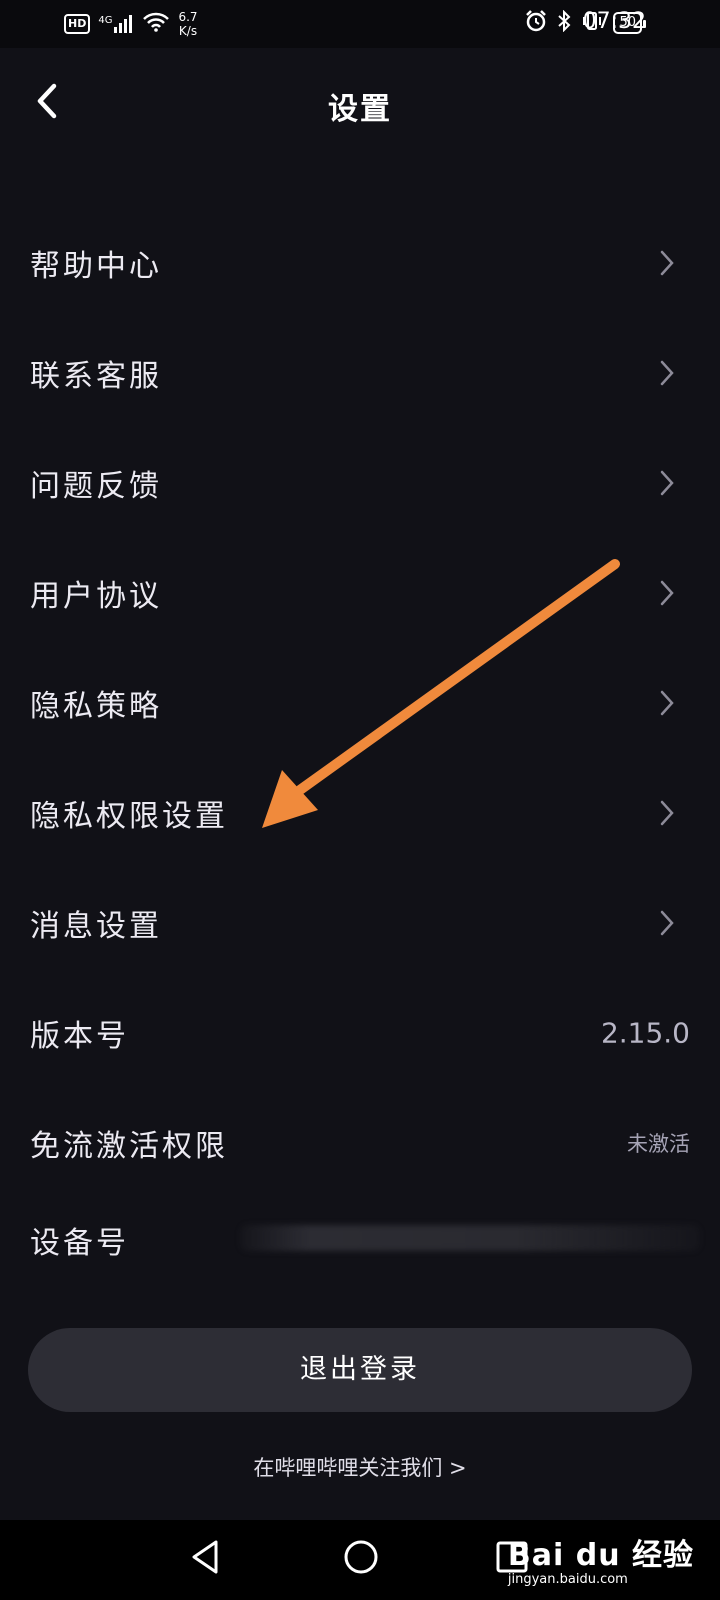  I want to click on network-type: 4G, so click(105, 20).